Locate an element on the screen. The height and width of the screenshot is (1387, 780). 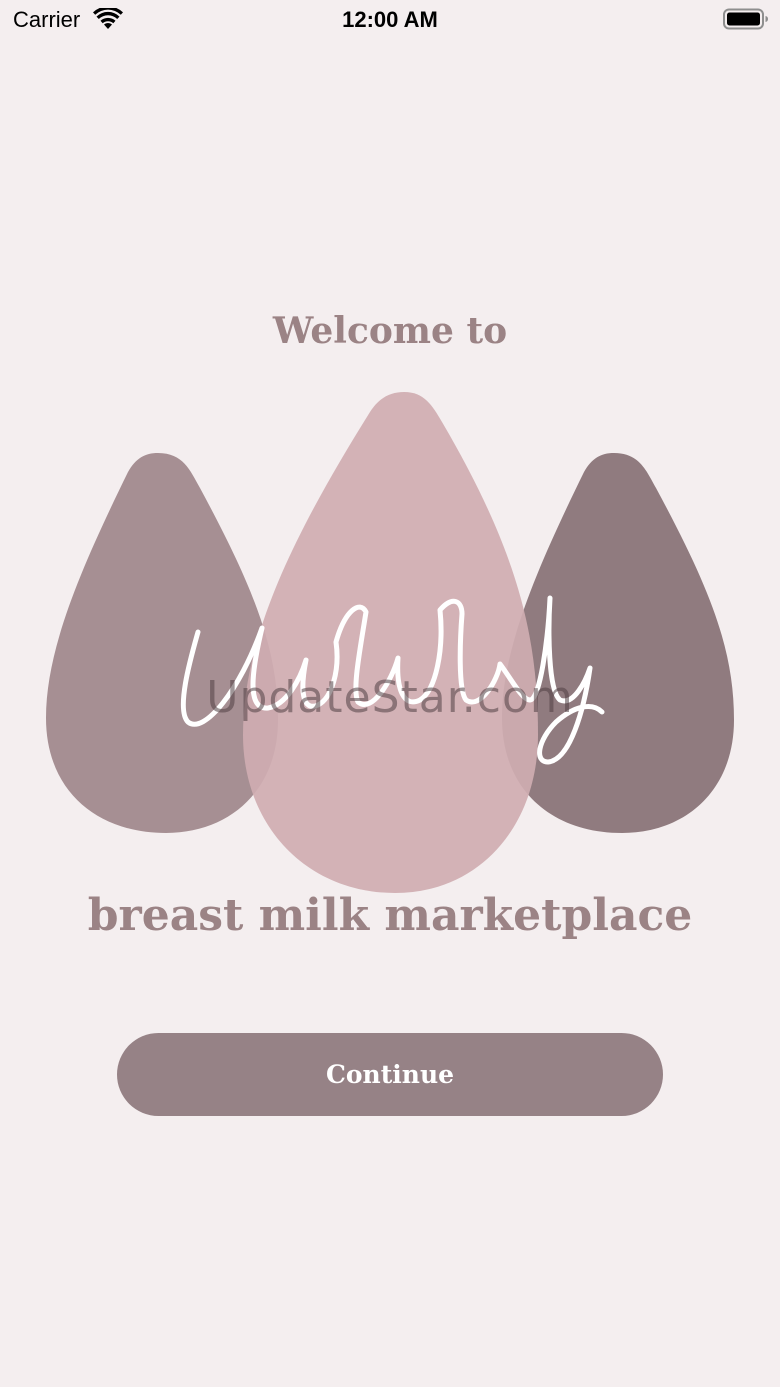
battery-icon is located at coordinates (745, 19).